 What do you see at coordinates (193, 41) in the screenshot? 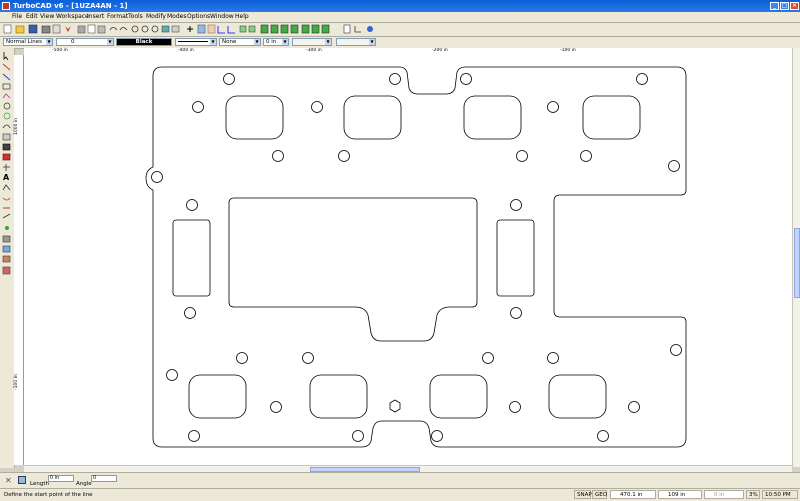
I see `line-type-icon` at bounding box center [193, 41].